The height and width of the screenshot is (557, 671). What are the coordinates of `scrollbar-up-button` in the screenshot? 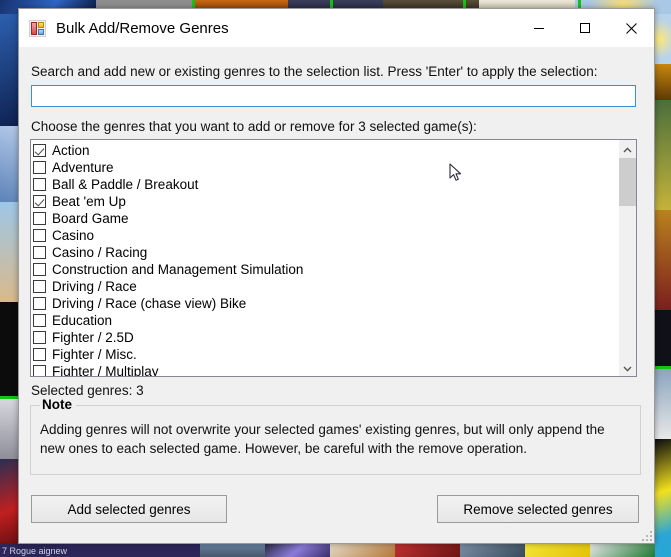 It's located at (627, 148).